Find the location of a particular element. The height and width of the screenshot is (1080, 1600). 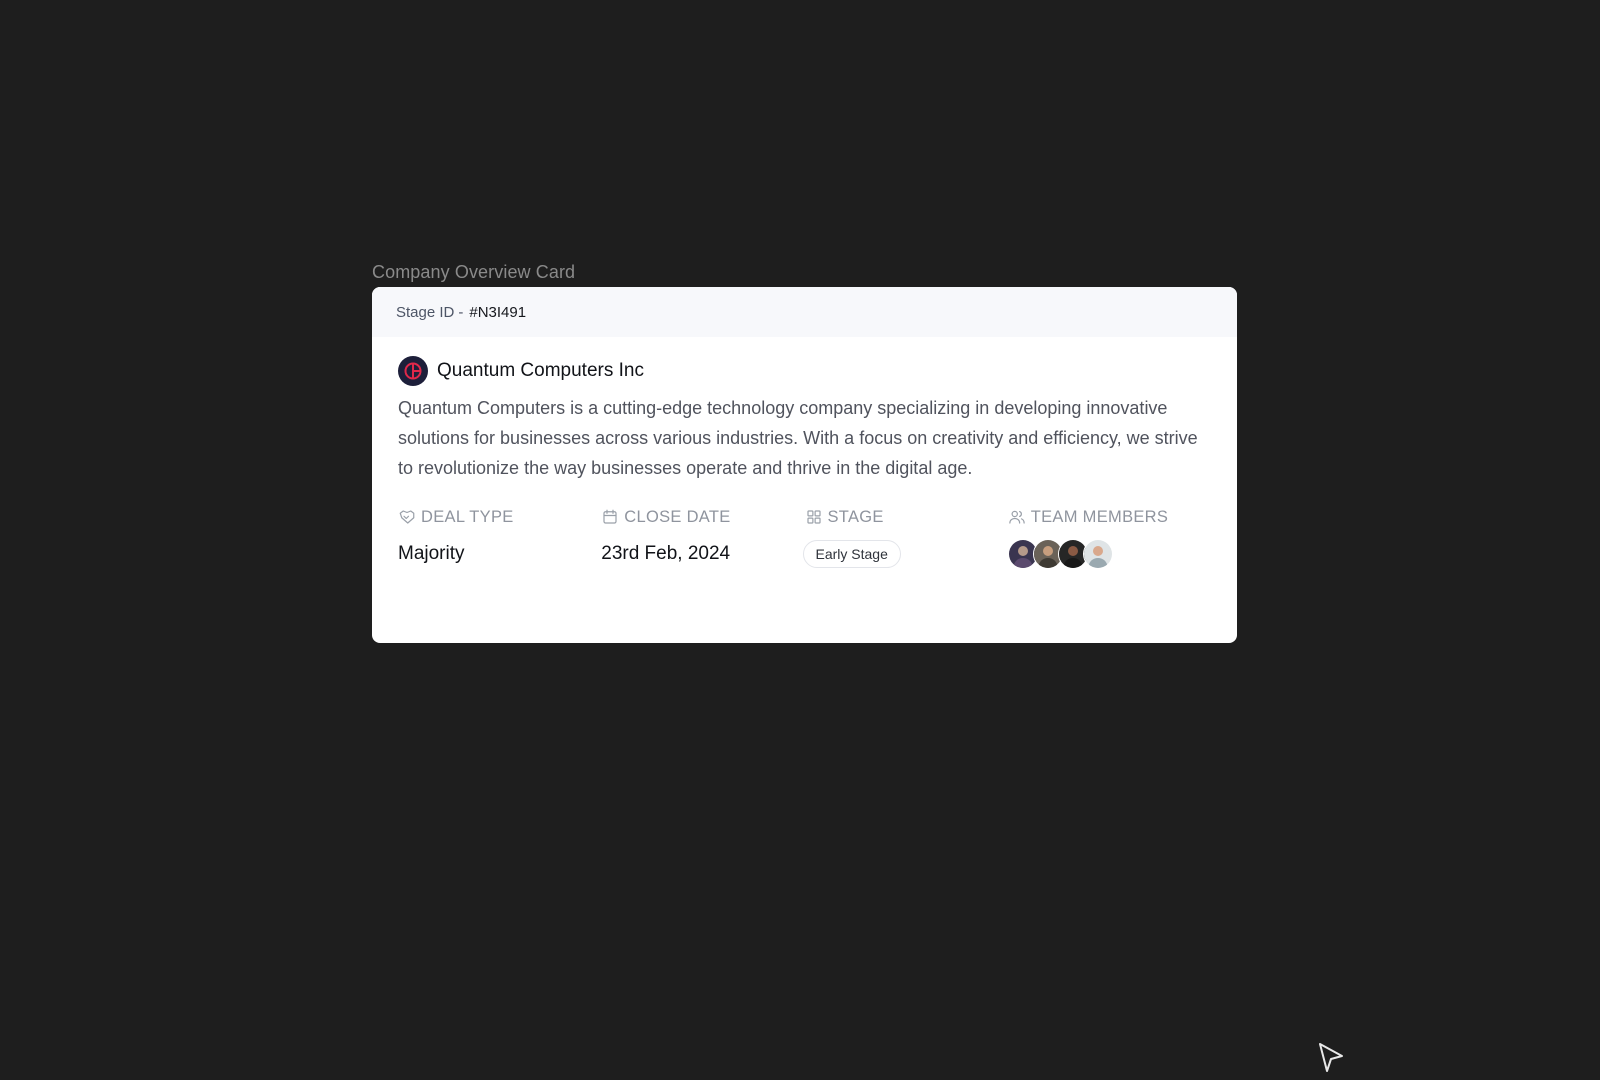

stage-label: STAGE is located at coordinates (855, 516).